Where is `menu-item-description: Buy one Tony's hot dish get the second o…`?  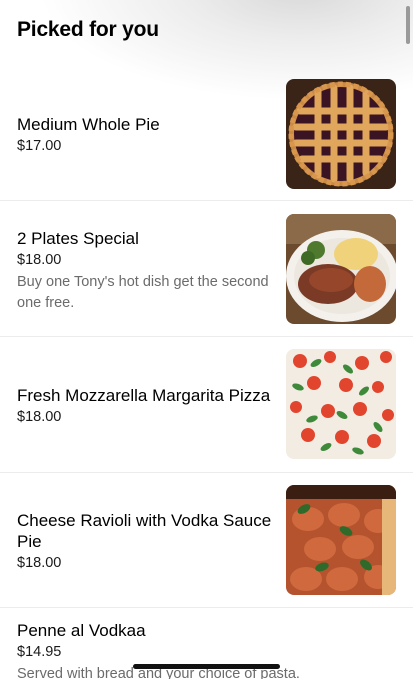 menu-item-description: Buy one Tony's hot dish get the second o… is located at coordinates (143, 292).